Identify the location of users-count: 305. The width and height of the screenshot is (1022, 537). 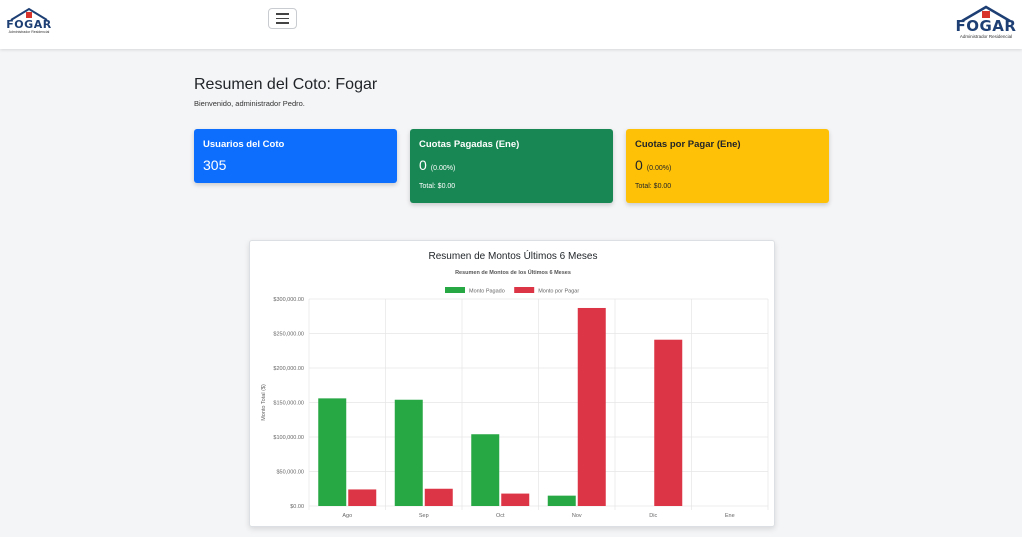
(215, 165).